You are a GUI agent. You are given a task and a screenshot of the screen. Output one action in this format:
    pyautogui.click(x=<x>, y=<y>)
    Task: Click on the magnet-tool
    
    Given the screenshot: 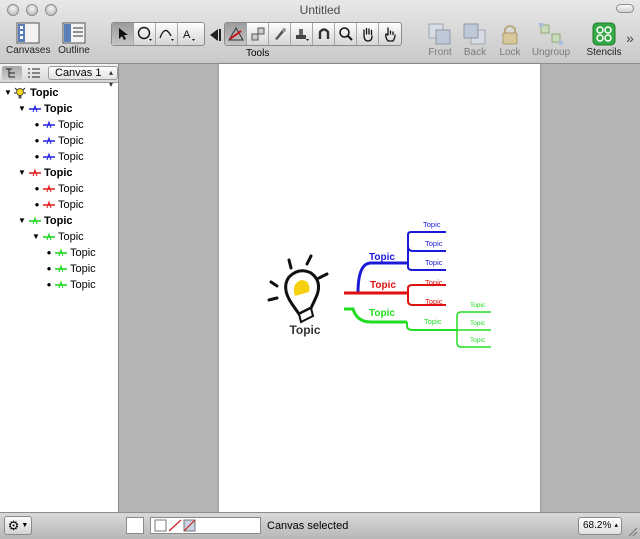 What is the action you would take?
    pyautogui.click(x=258, y=34)
    